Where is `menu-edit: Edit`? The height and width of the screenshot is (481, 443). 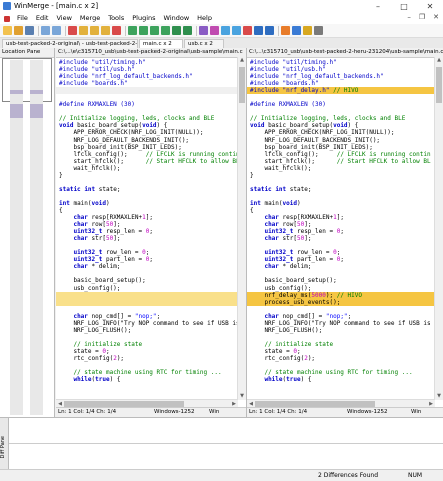
menu-edit: Edit is located at coordinates (42, 18).